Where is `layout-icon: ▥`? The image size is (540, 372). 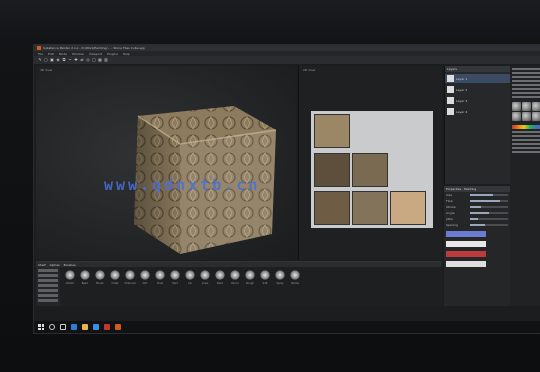 layout-icon: ▥ is located at coordinates (106, 60).